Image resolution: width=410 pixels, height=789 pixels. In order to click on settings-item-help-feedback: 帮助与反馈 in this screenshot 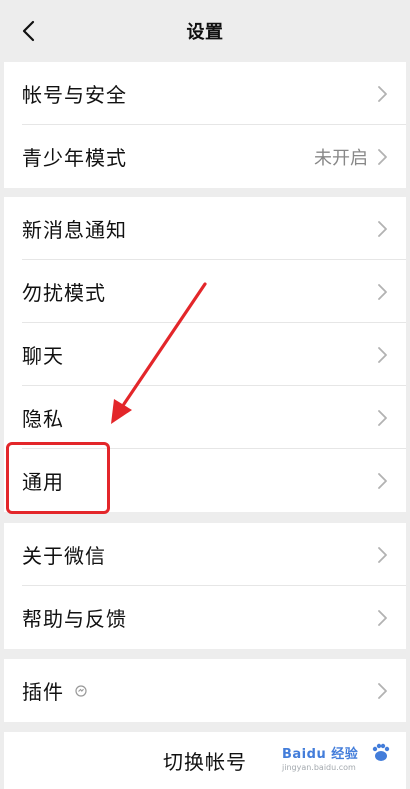, I will do `click(205, 617)`.